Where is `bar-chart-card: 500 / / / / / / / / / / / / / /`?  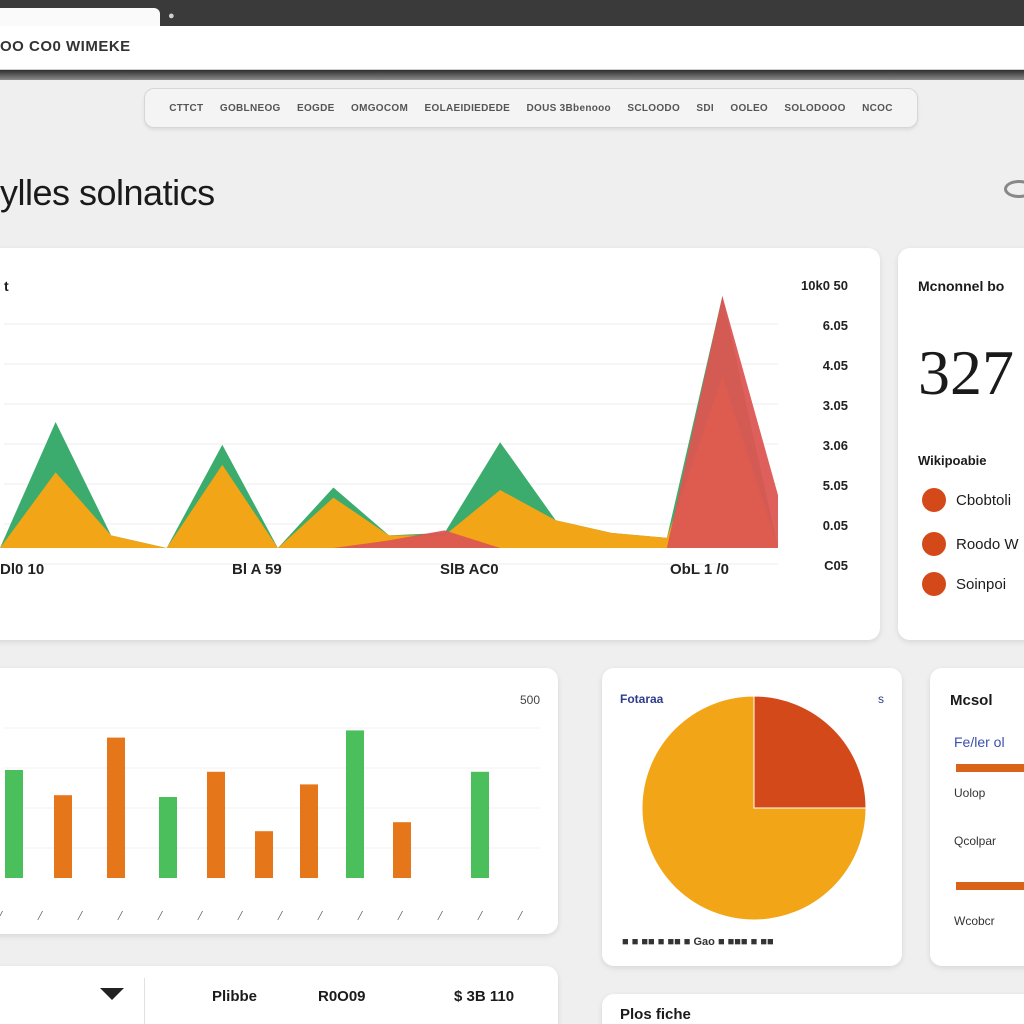 bar-chart-card: 500 / / / / / / / / / / / / / / is located at coordinates (279, 801).